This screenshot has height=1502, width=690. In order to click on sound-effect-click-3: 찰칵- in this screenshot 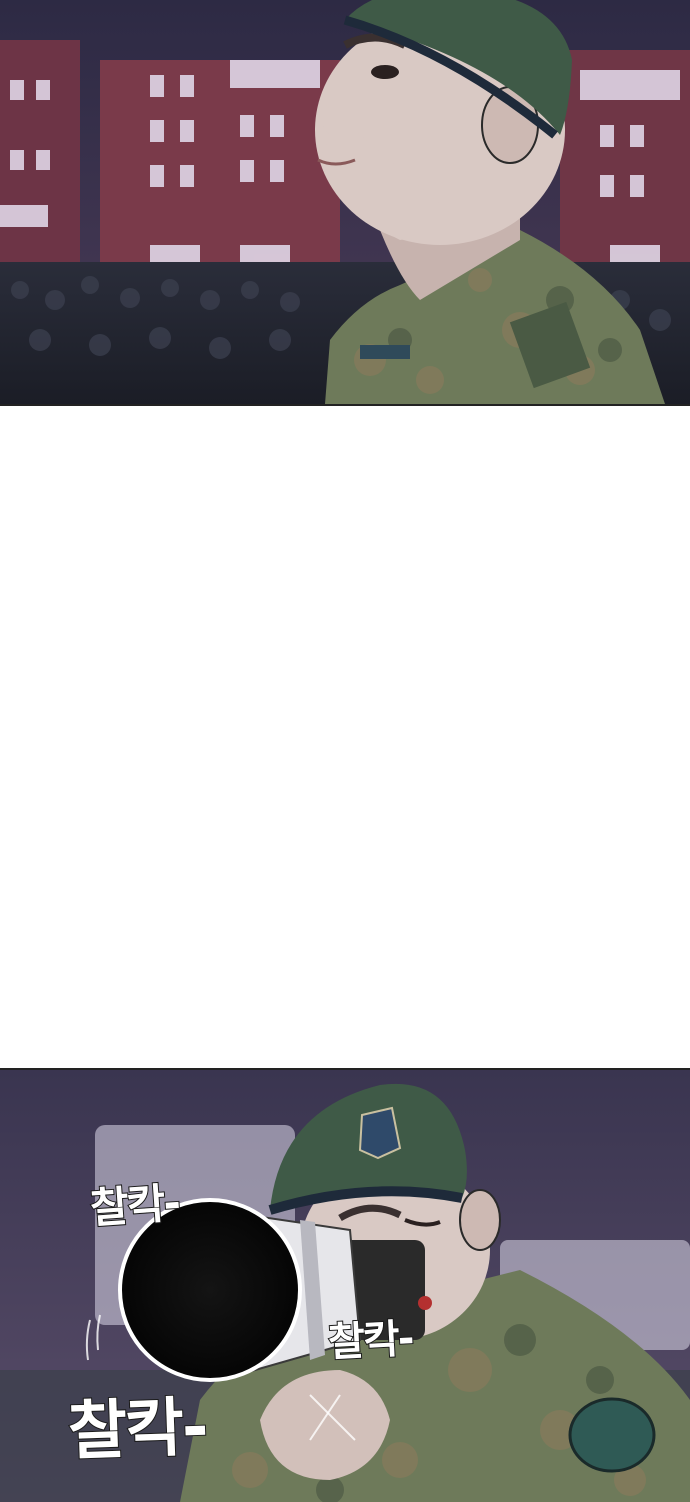, I will do `click(137, 1430)`.